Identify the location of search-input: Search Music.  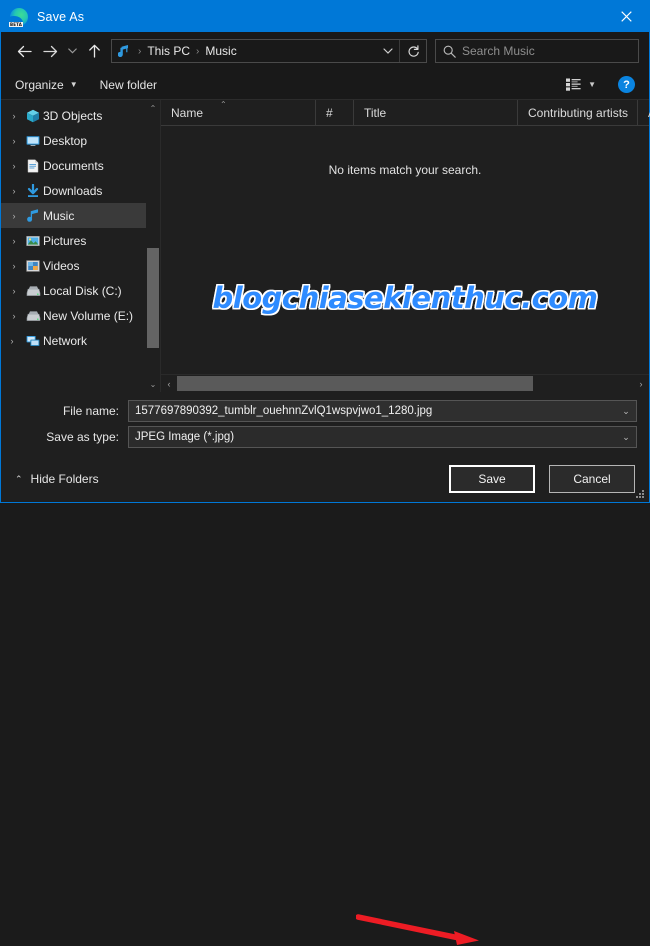
(498, 51).